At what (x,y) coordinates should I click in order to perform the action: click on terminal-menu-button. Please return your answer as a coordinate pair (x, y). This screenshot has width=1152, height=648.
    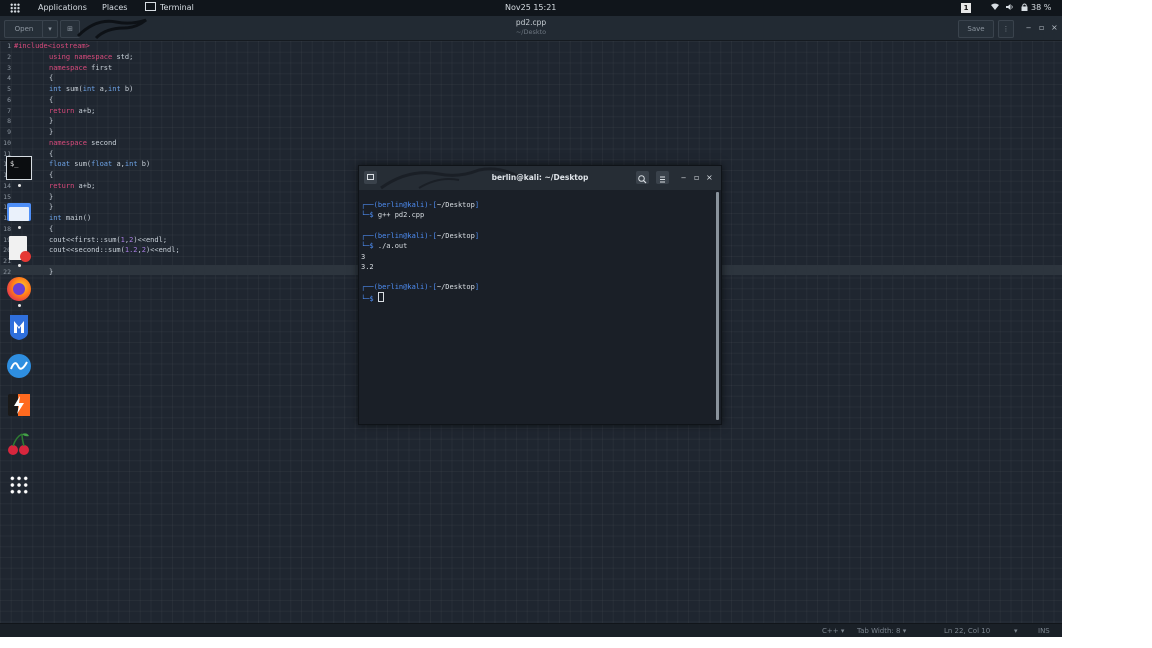
    Looking at the image, I should click on (662, 177).